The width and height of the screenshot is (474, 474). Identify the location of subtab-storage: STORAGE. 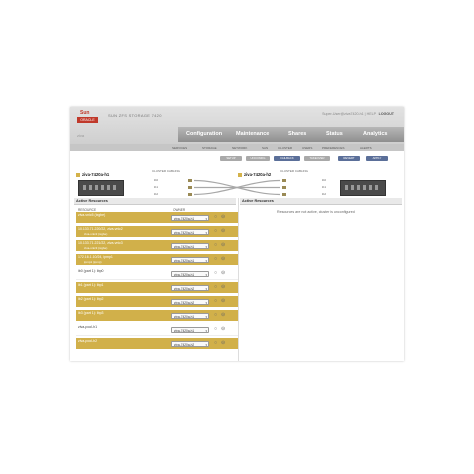
(209, 148).